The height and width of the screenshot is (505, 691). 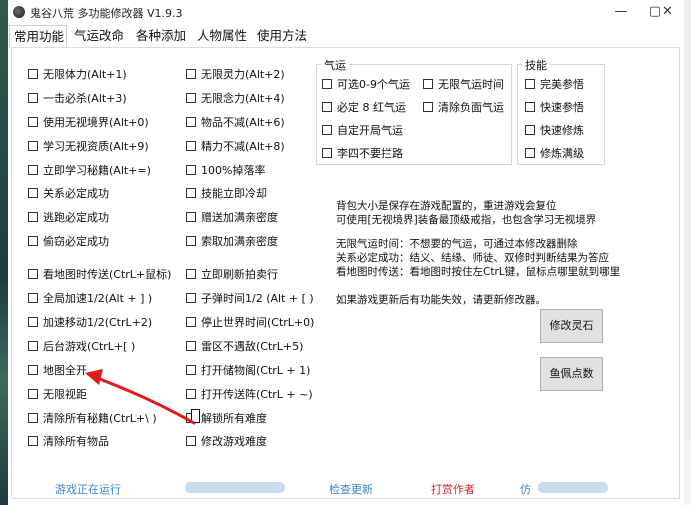 I want to click on annotation-arrow-head, so click(x=94, y=377).